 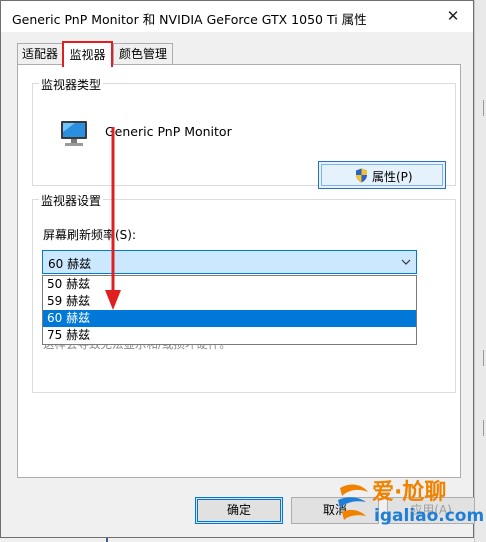 I want to click on refresh-rate-selected-value: 60 赫兹, so click(x=70, y=264).